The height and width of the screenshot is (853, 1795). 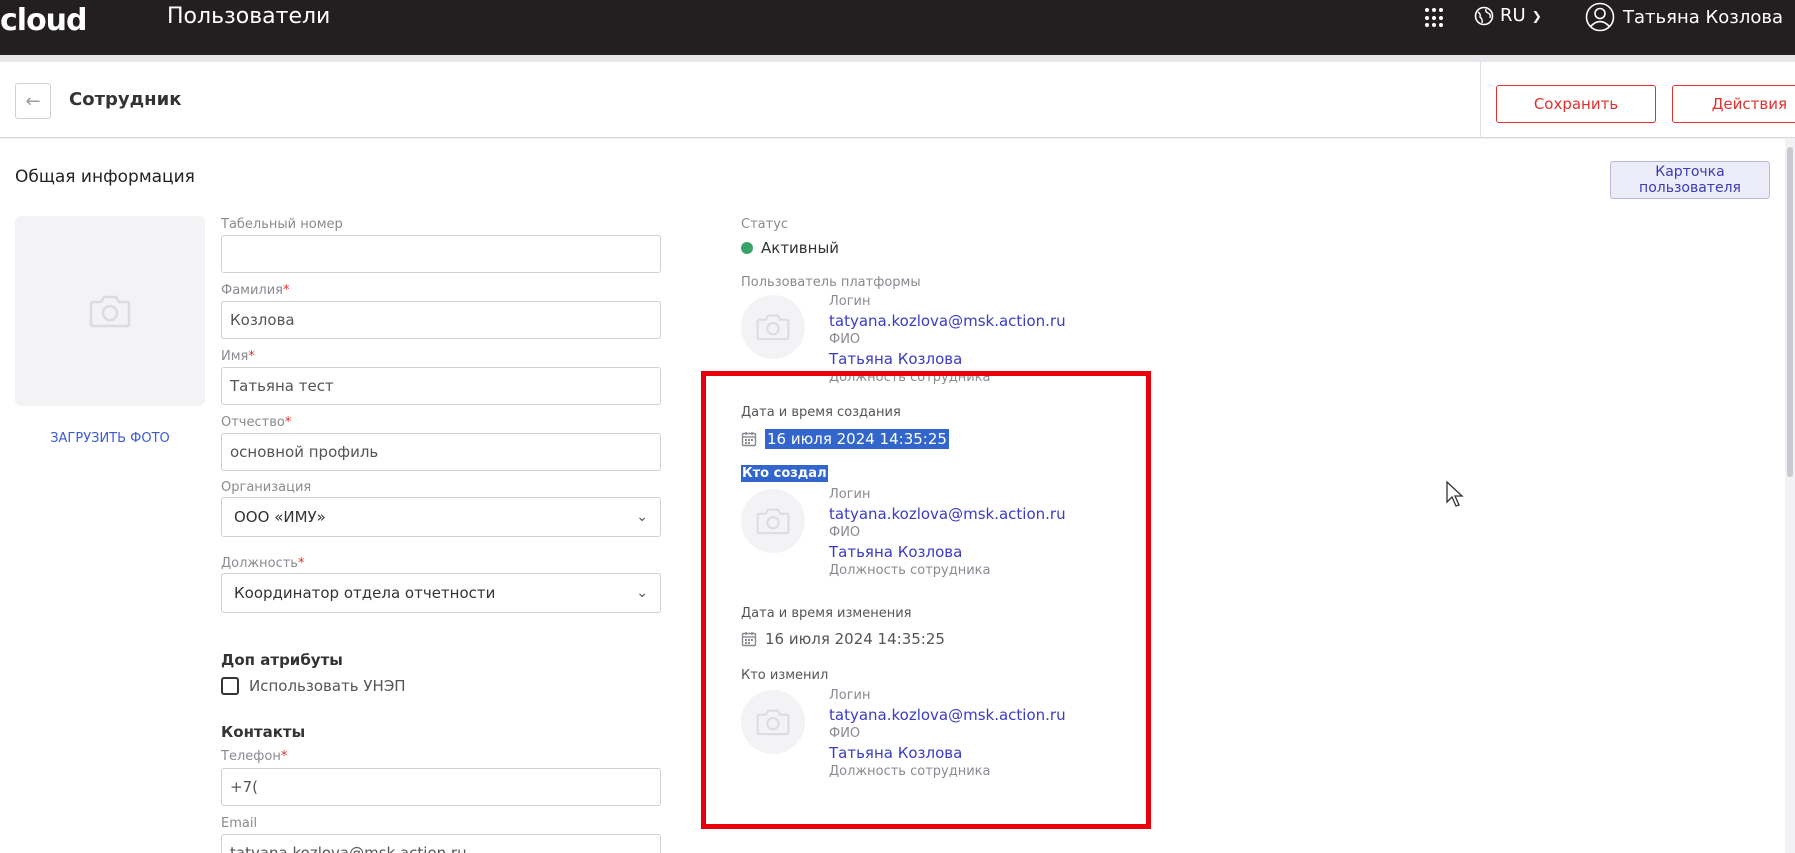 What do you see at coordinates (441, 452) in the screenshot?
I see `middle-name-input: основной профиль` at bounding box center [441, 452].